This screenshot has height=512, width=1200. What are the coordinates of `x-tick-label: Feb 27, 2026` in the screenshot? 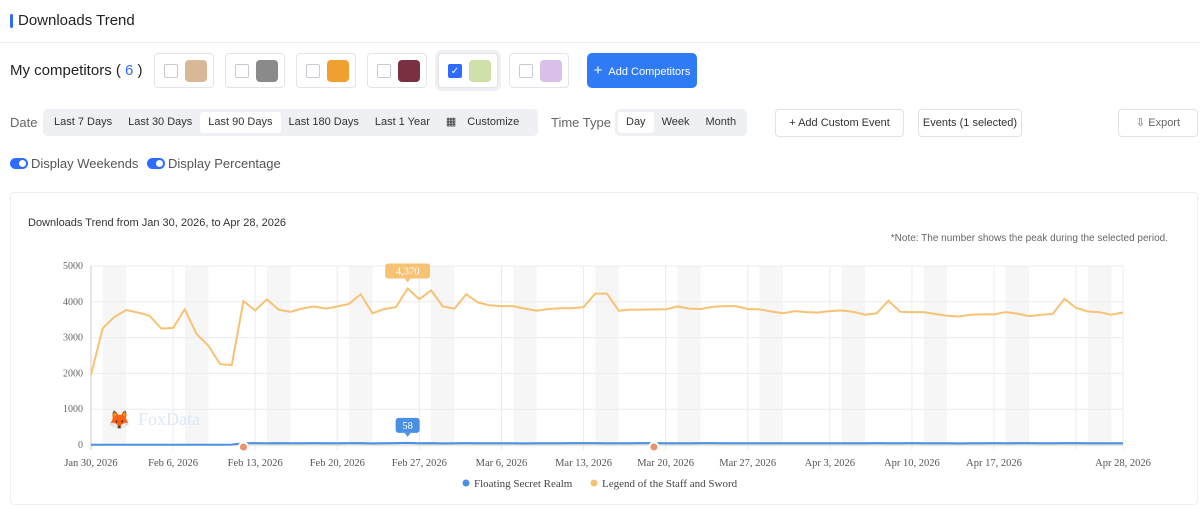 It's located at (419, 463).